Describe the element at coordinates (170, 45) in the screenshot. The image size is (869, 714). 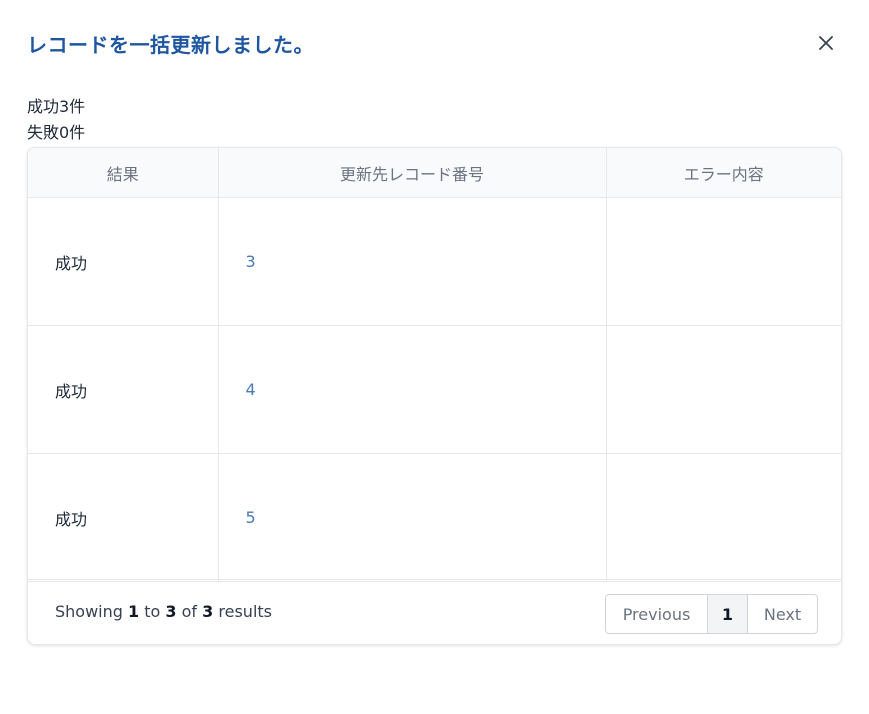
I see `dialog-title: レコードを一括更新しました。` at that location.